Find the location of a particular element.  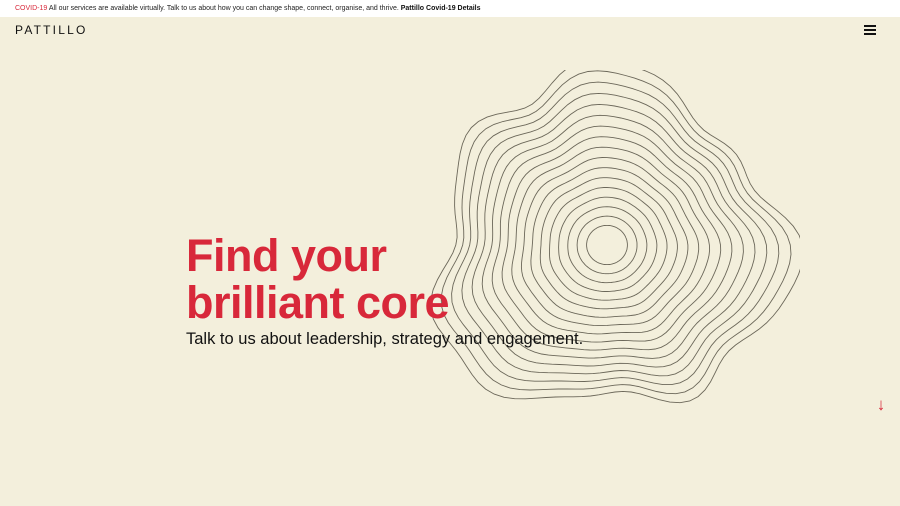

alert-tag: COVID-19 is located at coordinates (31, 8).